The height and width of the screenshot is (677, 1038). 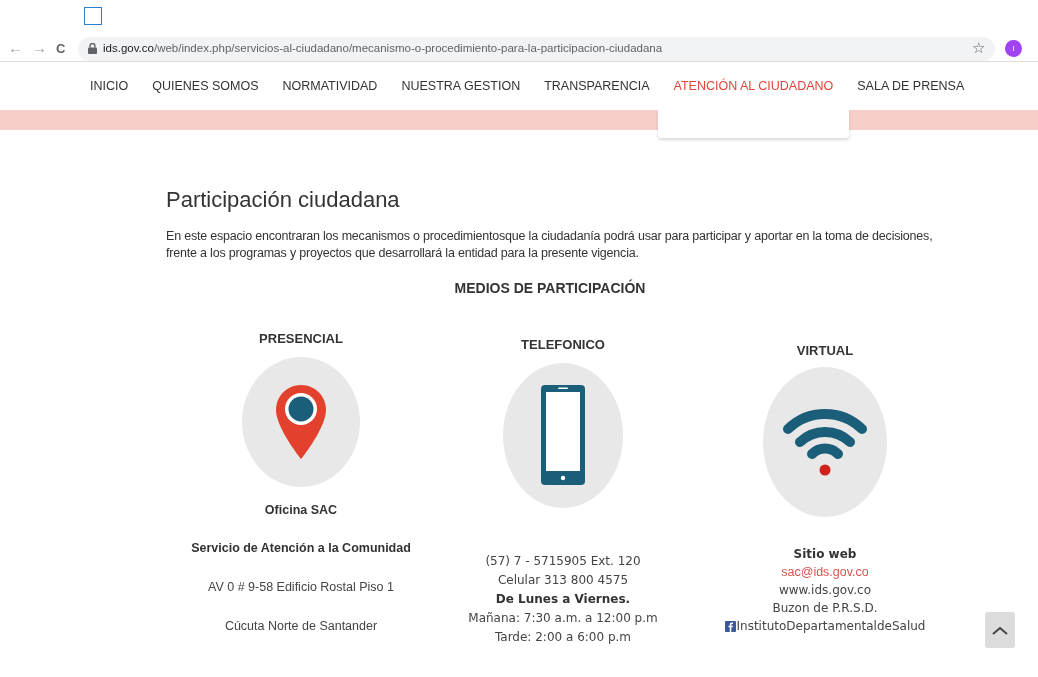 What do you see at coordinates (563, 561) in the screenshot?
I see `info-text: (57) 7 - 5715905 Ext. 120` at bounding box center [563, 561].